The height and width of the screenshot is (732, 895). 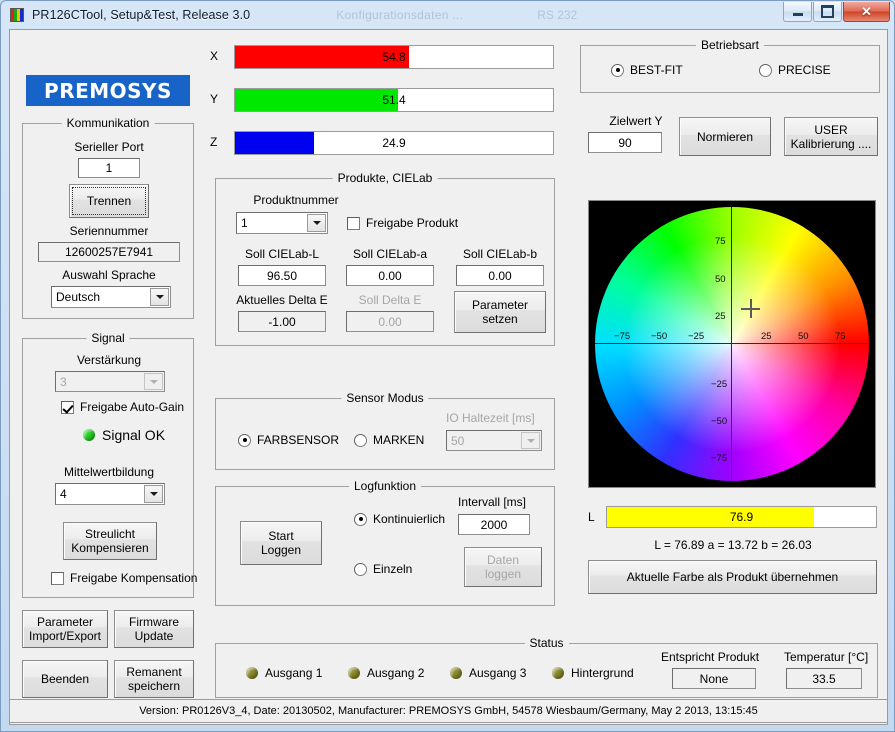 I want to click on quit-button: Beenden, so click(x=65, y=679).